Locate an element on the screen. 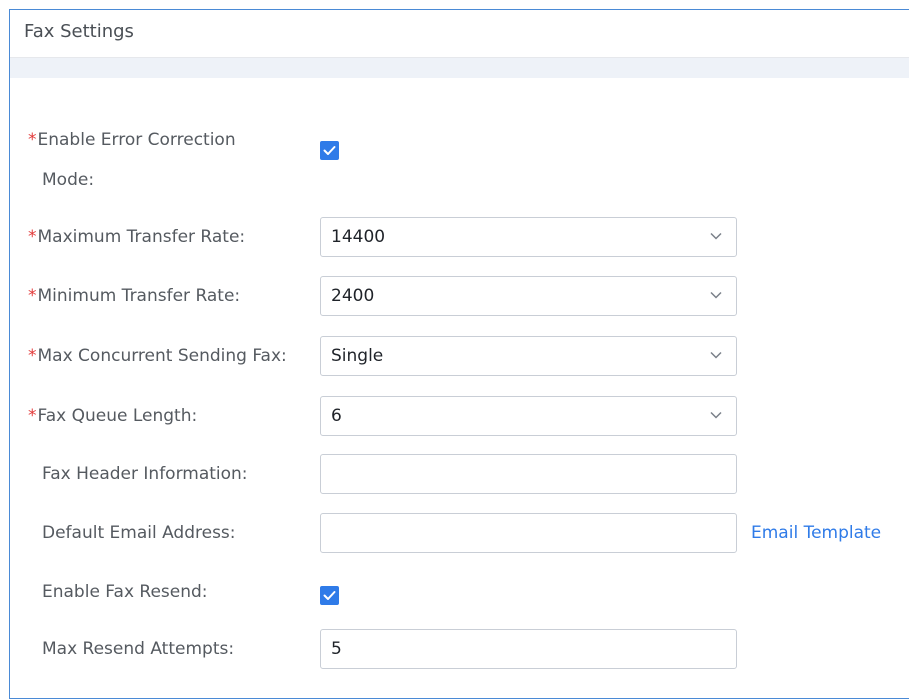  min-transfer-rate-value: 2400 is located at coordinates (353, 296).